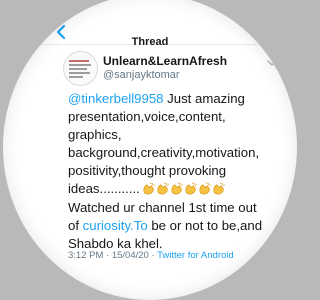 The image size is (320, 300). I want to click on tweet-line: background,creativity,motivation,, so click(164, 153).